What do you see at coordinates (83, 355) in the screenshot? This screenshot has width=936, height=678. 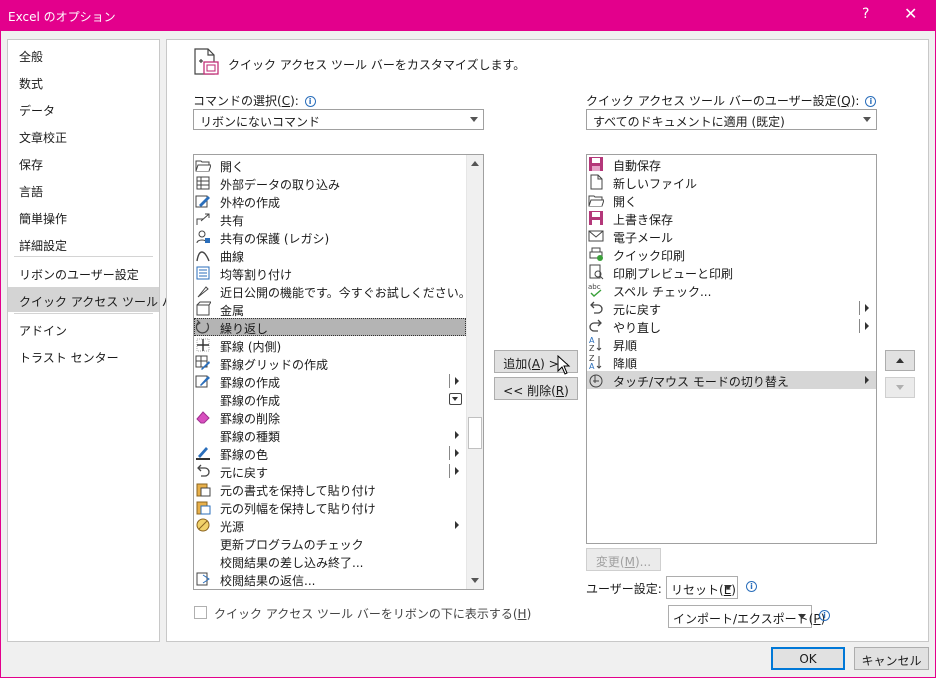 I see `nav-item-trust-center: トラスト センター` at bounding box center [83, 355].